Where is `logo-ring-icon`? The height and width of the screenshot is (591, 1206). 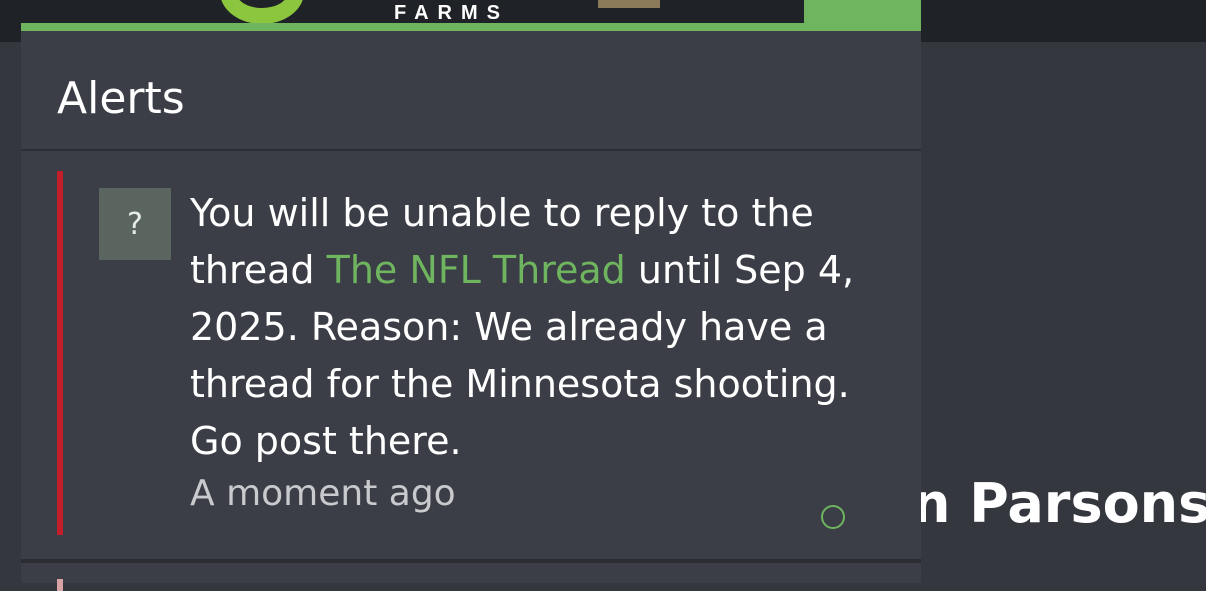
logo-ring-icon is located at coordinates (262, 12).